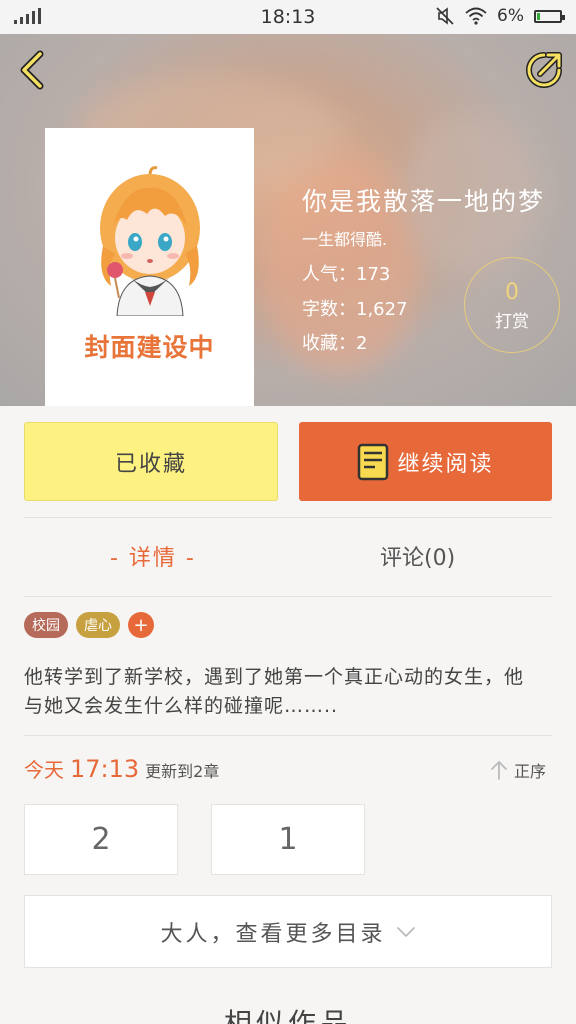  I want to click on book-title: 你是我散落一地的梦, so click(424, 201).